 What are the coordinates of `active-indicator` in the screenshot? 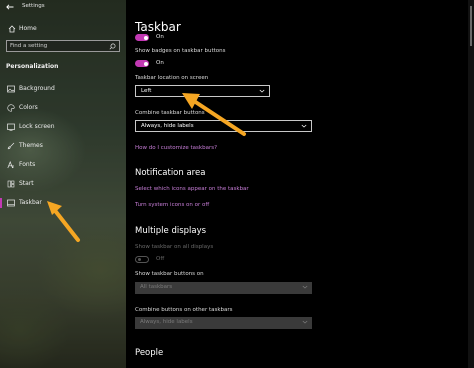 It's located at (1, 203).